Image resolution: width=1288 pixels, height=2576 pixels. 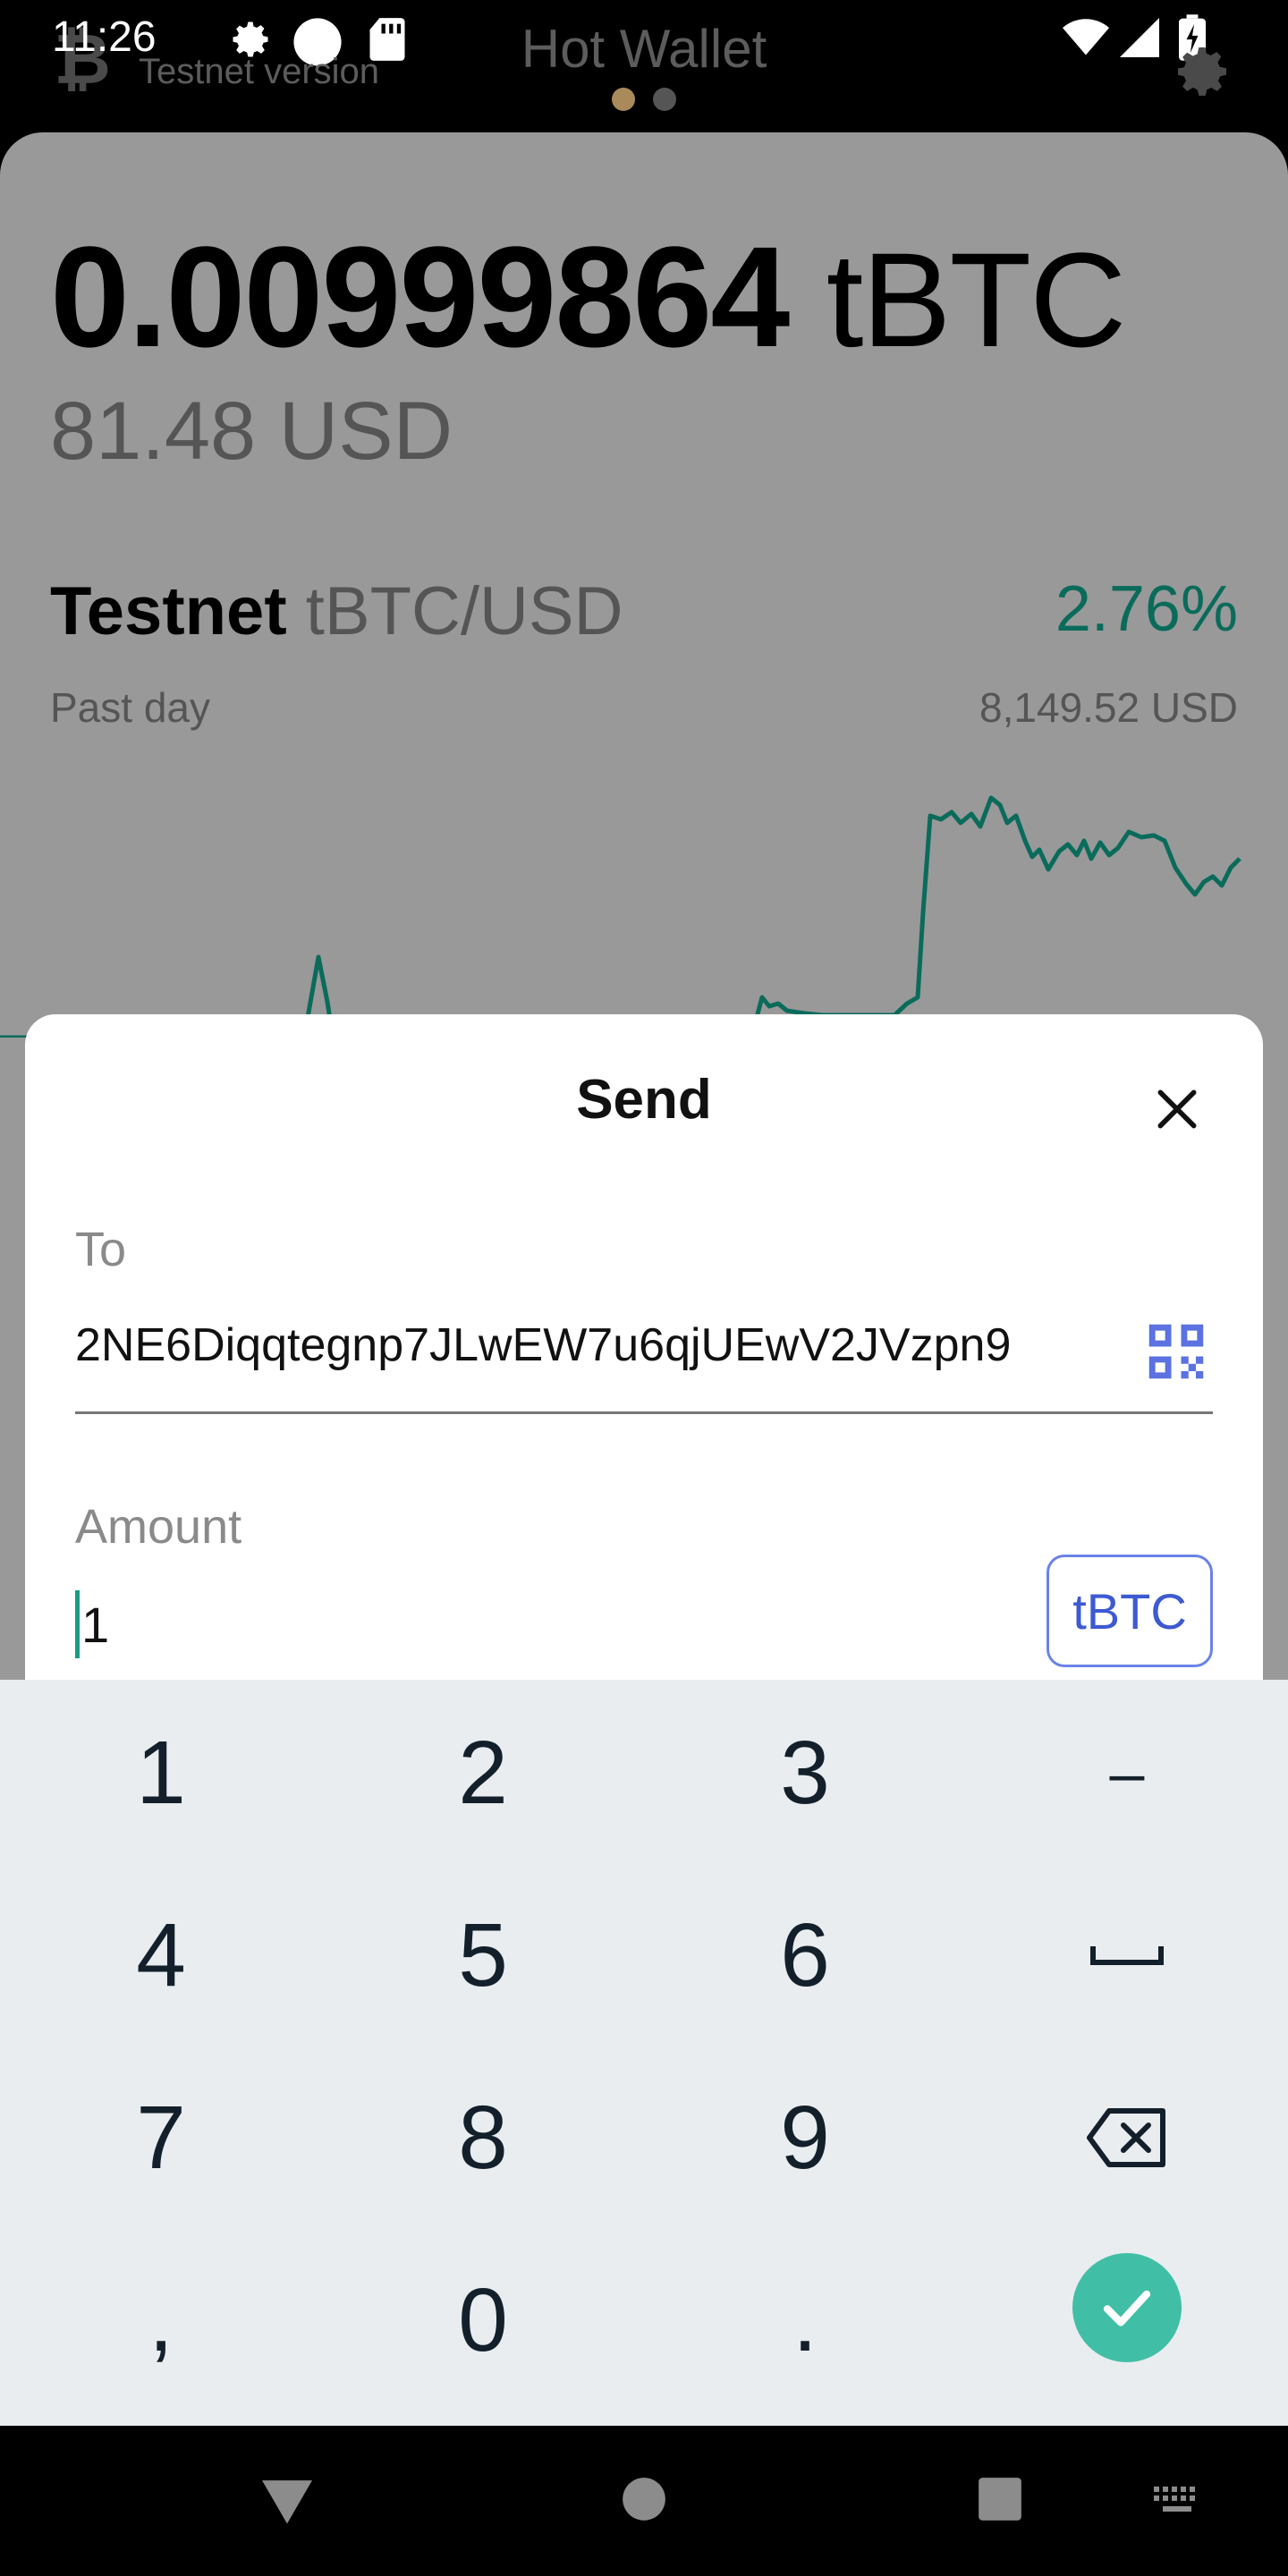 I want to click on text-caret, so click(x=77, y=1624).